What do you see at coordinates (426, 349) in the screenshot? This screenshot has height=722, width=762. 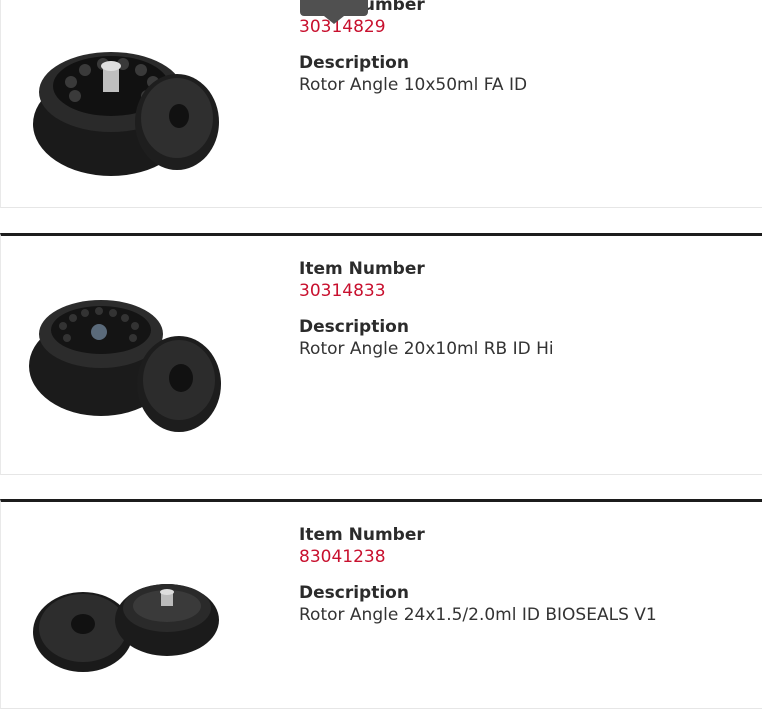 I see `description-text: Rotor Angle 20x10ml RB ID Hi` at bounding box center [426, 349].